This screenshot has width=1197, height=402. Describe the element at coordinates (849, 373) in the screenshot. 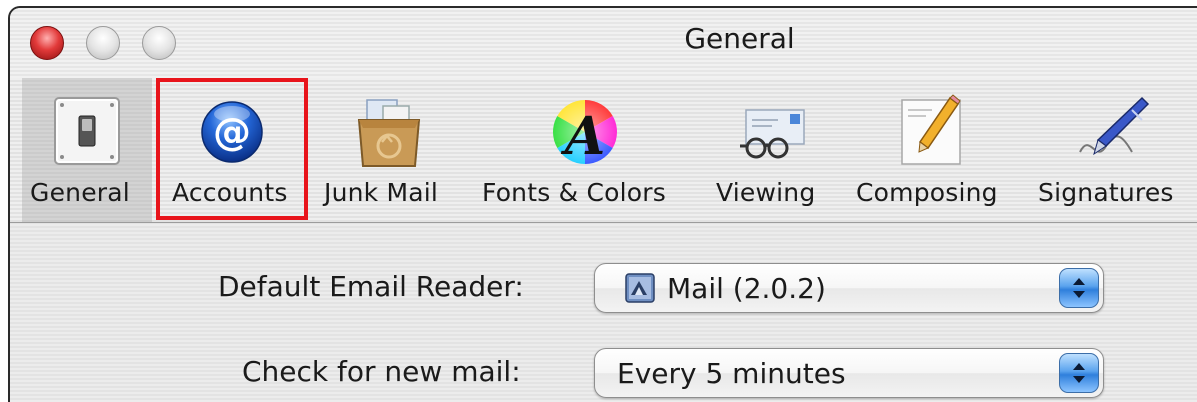

I see `check-for-new-mail-popup: Every 5 minutes` at that location.